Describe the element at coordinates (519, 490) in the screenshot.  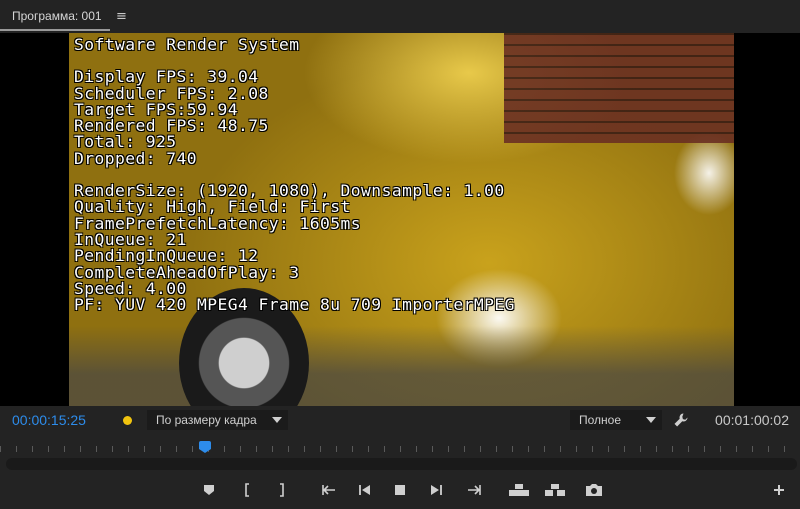
I see `lift-icon` at that location.